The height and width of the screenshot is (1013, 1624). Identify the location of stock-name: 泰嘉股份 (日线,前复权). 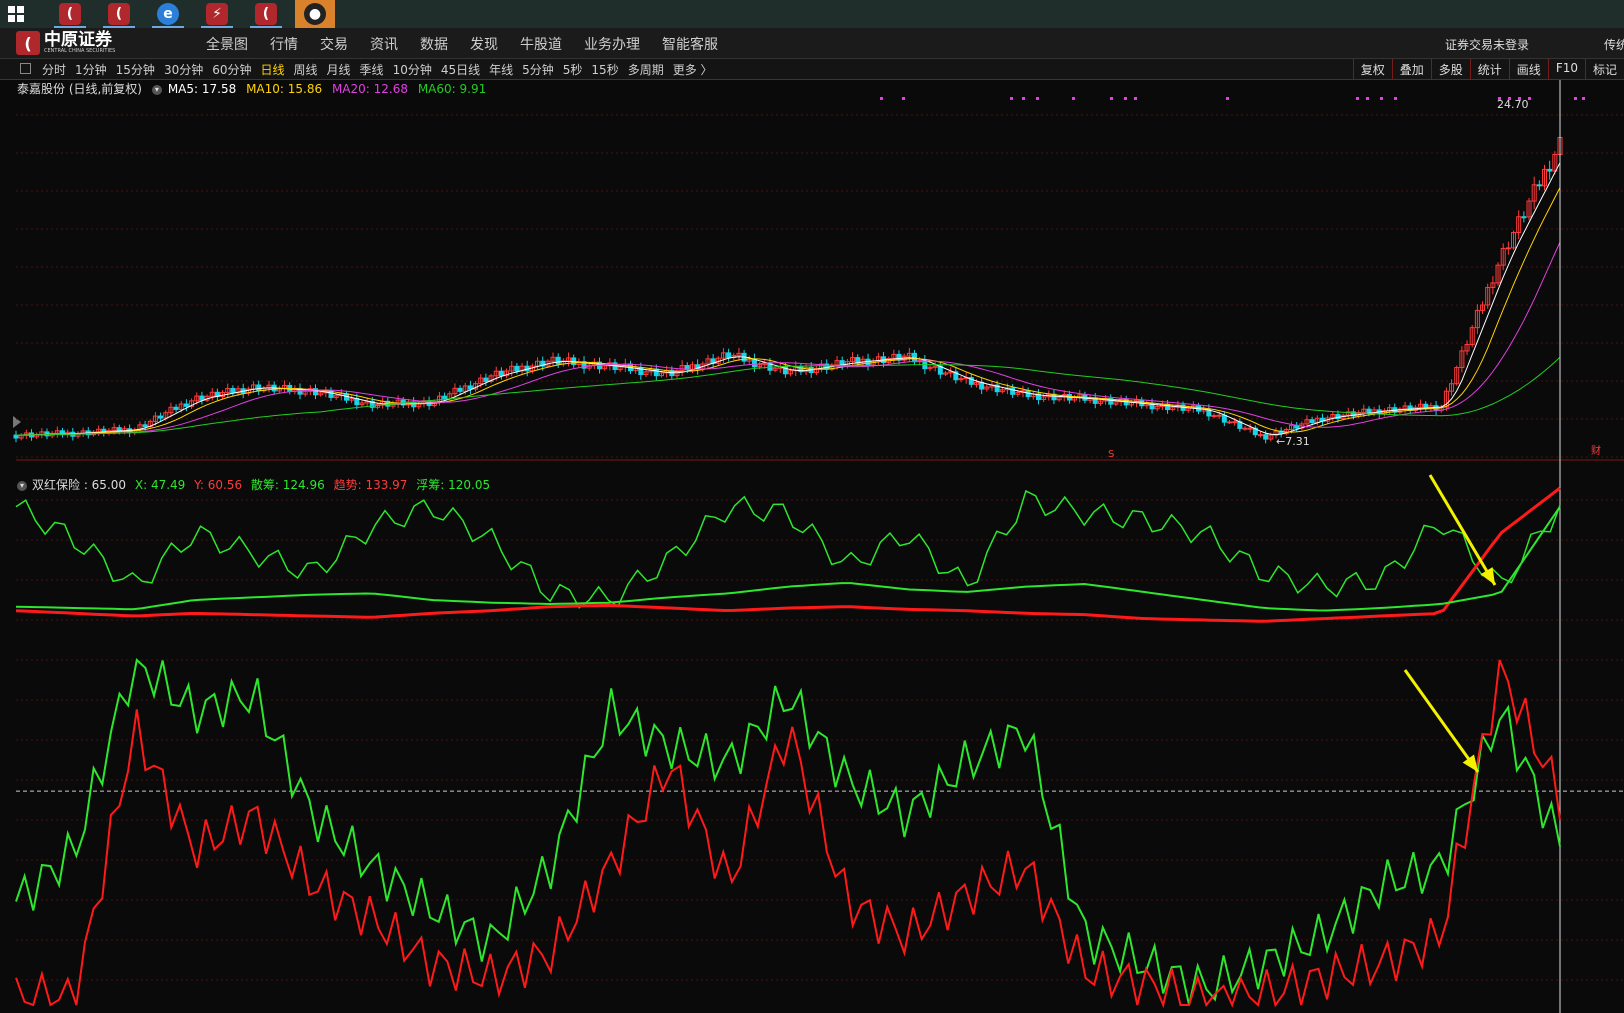
(79, 89).